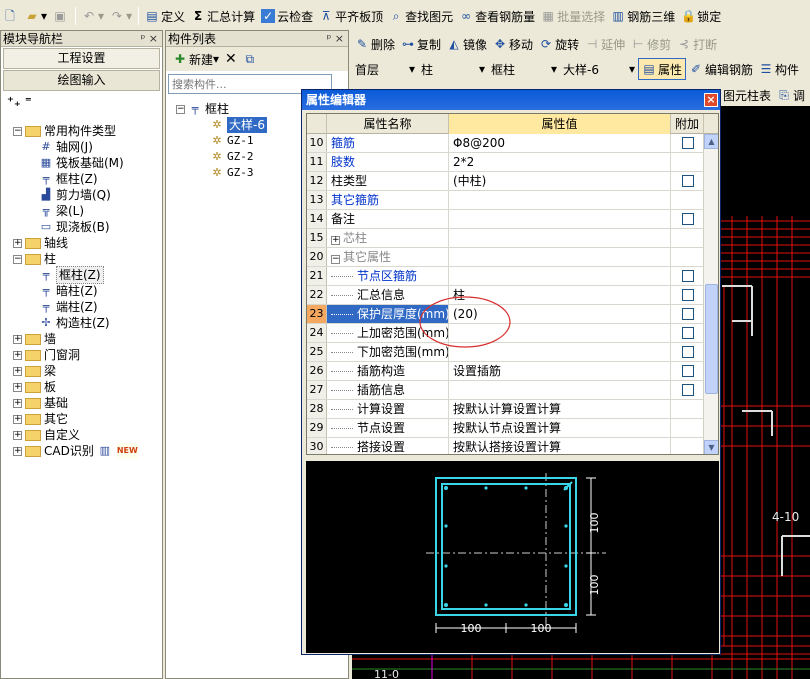  Describe the element at coordinates (223, 16) in the screenshot. I see `sum-calc-button: Σ 汇总计算` at that location.